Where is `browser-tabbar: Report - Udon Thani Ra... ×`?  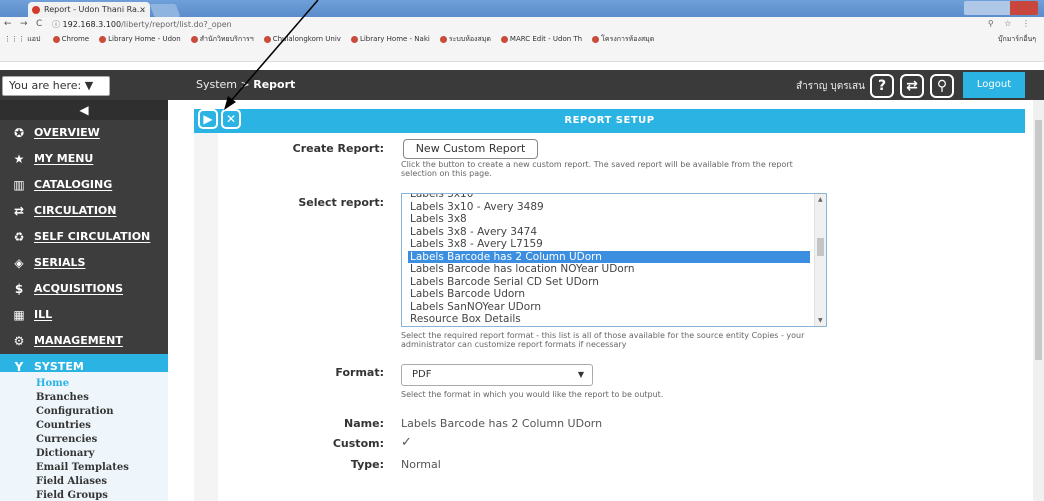
browser-tabbar: Report - Udon Thani Ra... × is located at coordinates (522, 8).